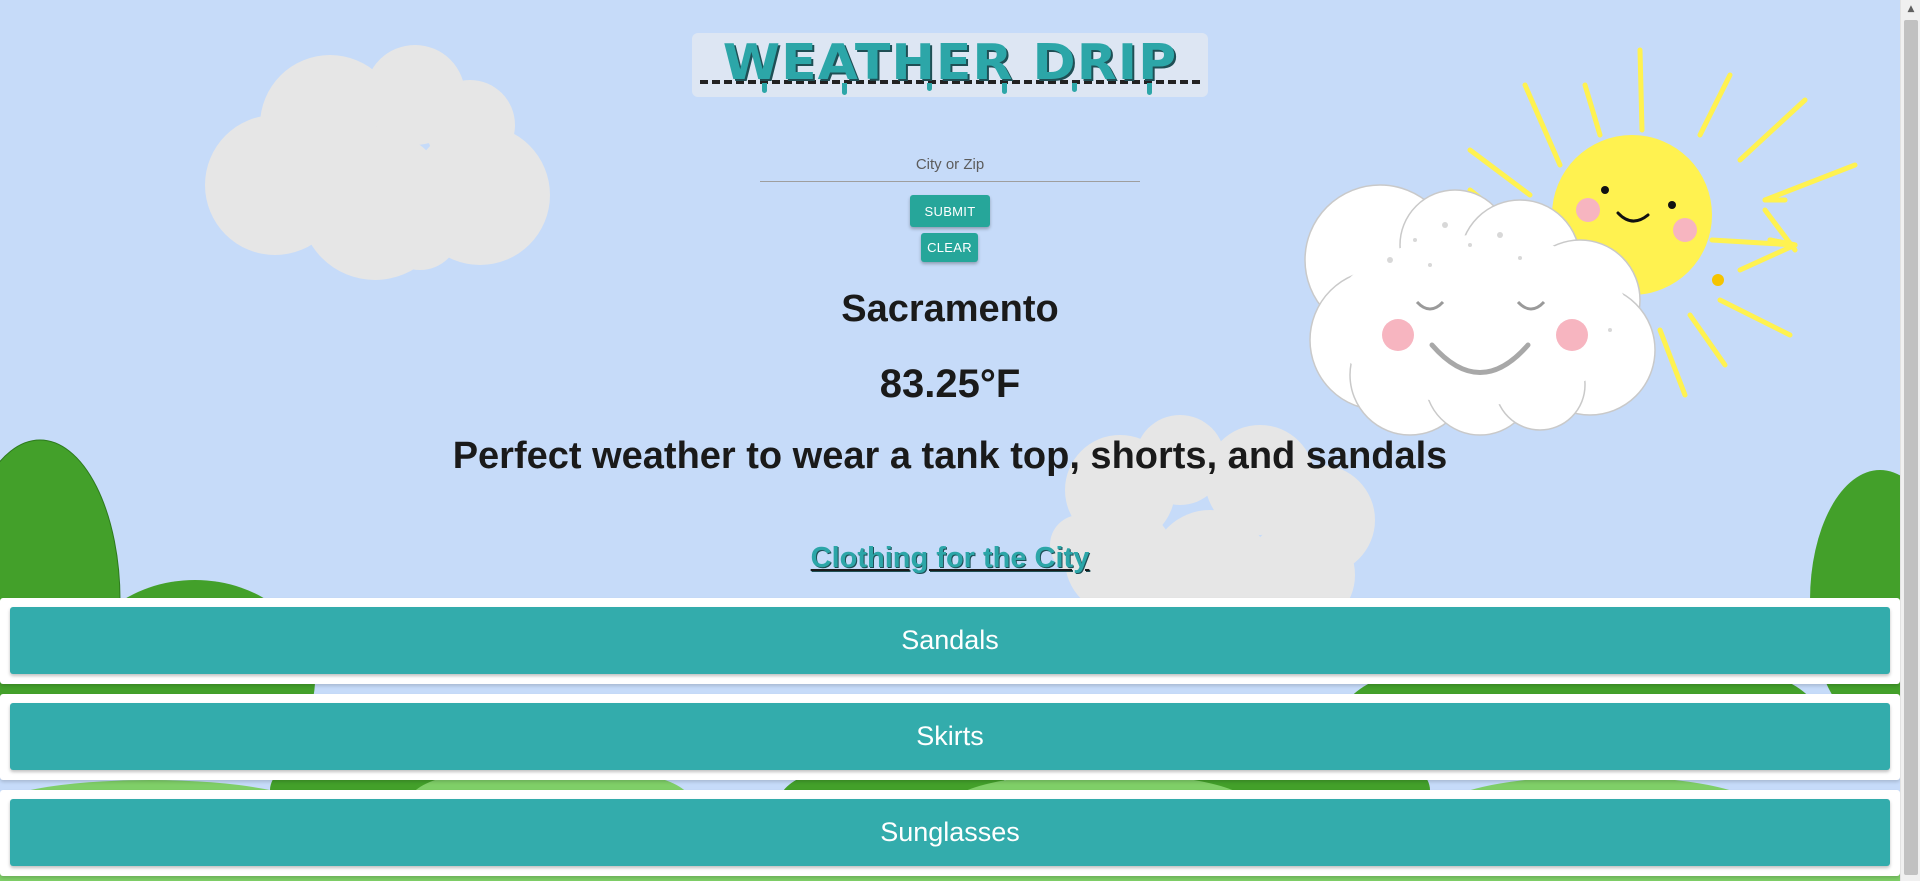 The image size is (1920, 881). What do you see at coordinates (950, 211) in the screenshot?
I see `submit-button: SUBMIT` at bounding box center [950, 211].